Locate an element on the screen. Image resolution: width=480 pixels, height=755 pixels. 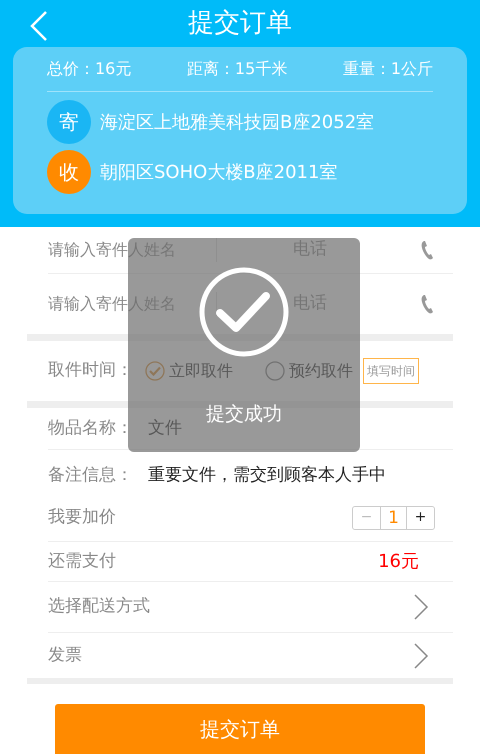
toast-message: 提交成功 is located at coordinates (244, 414).